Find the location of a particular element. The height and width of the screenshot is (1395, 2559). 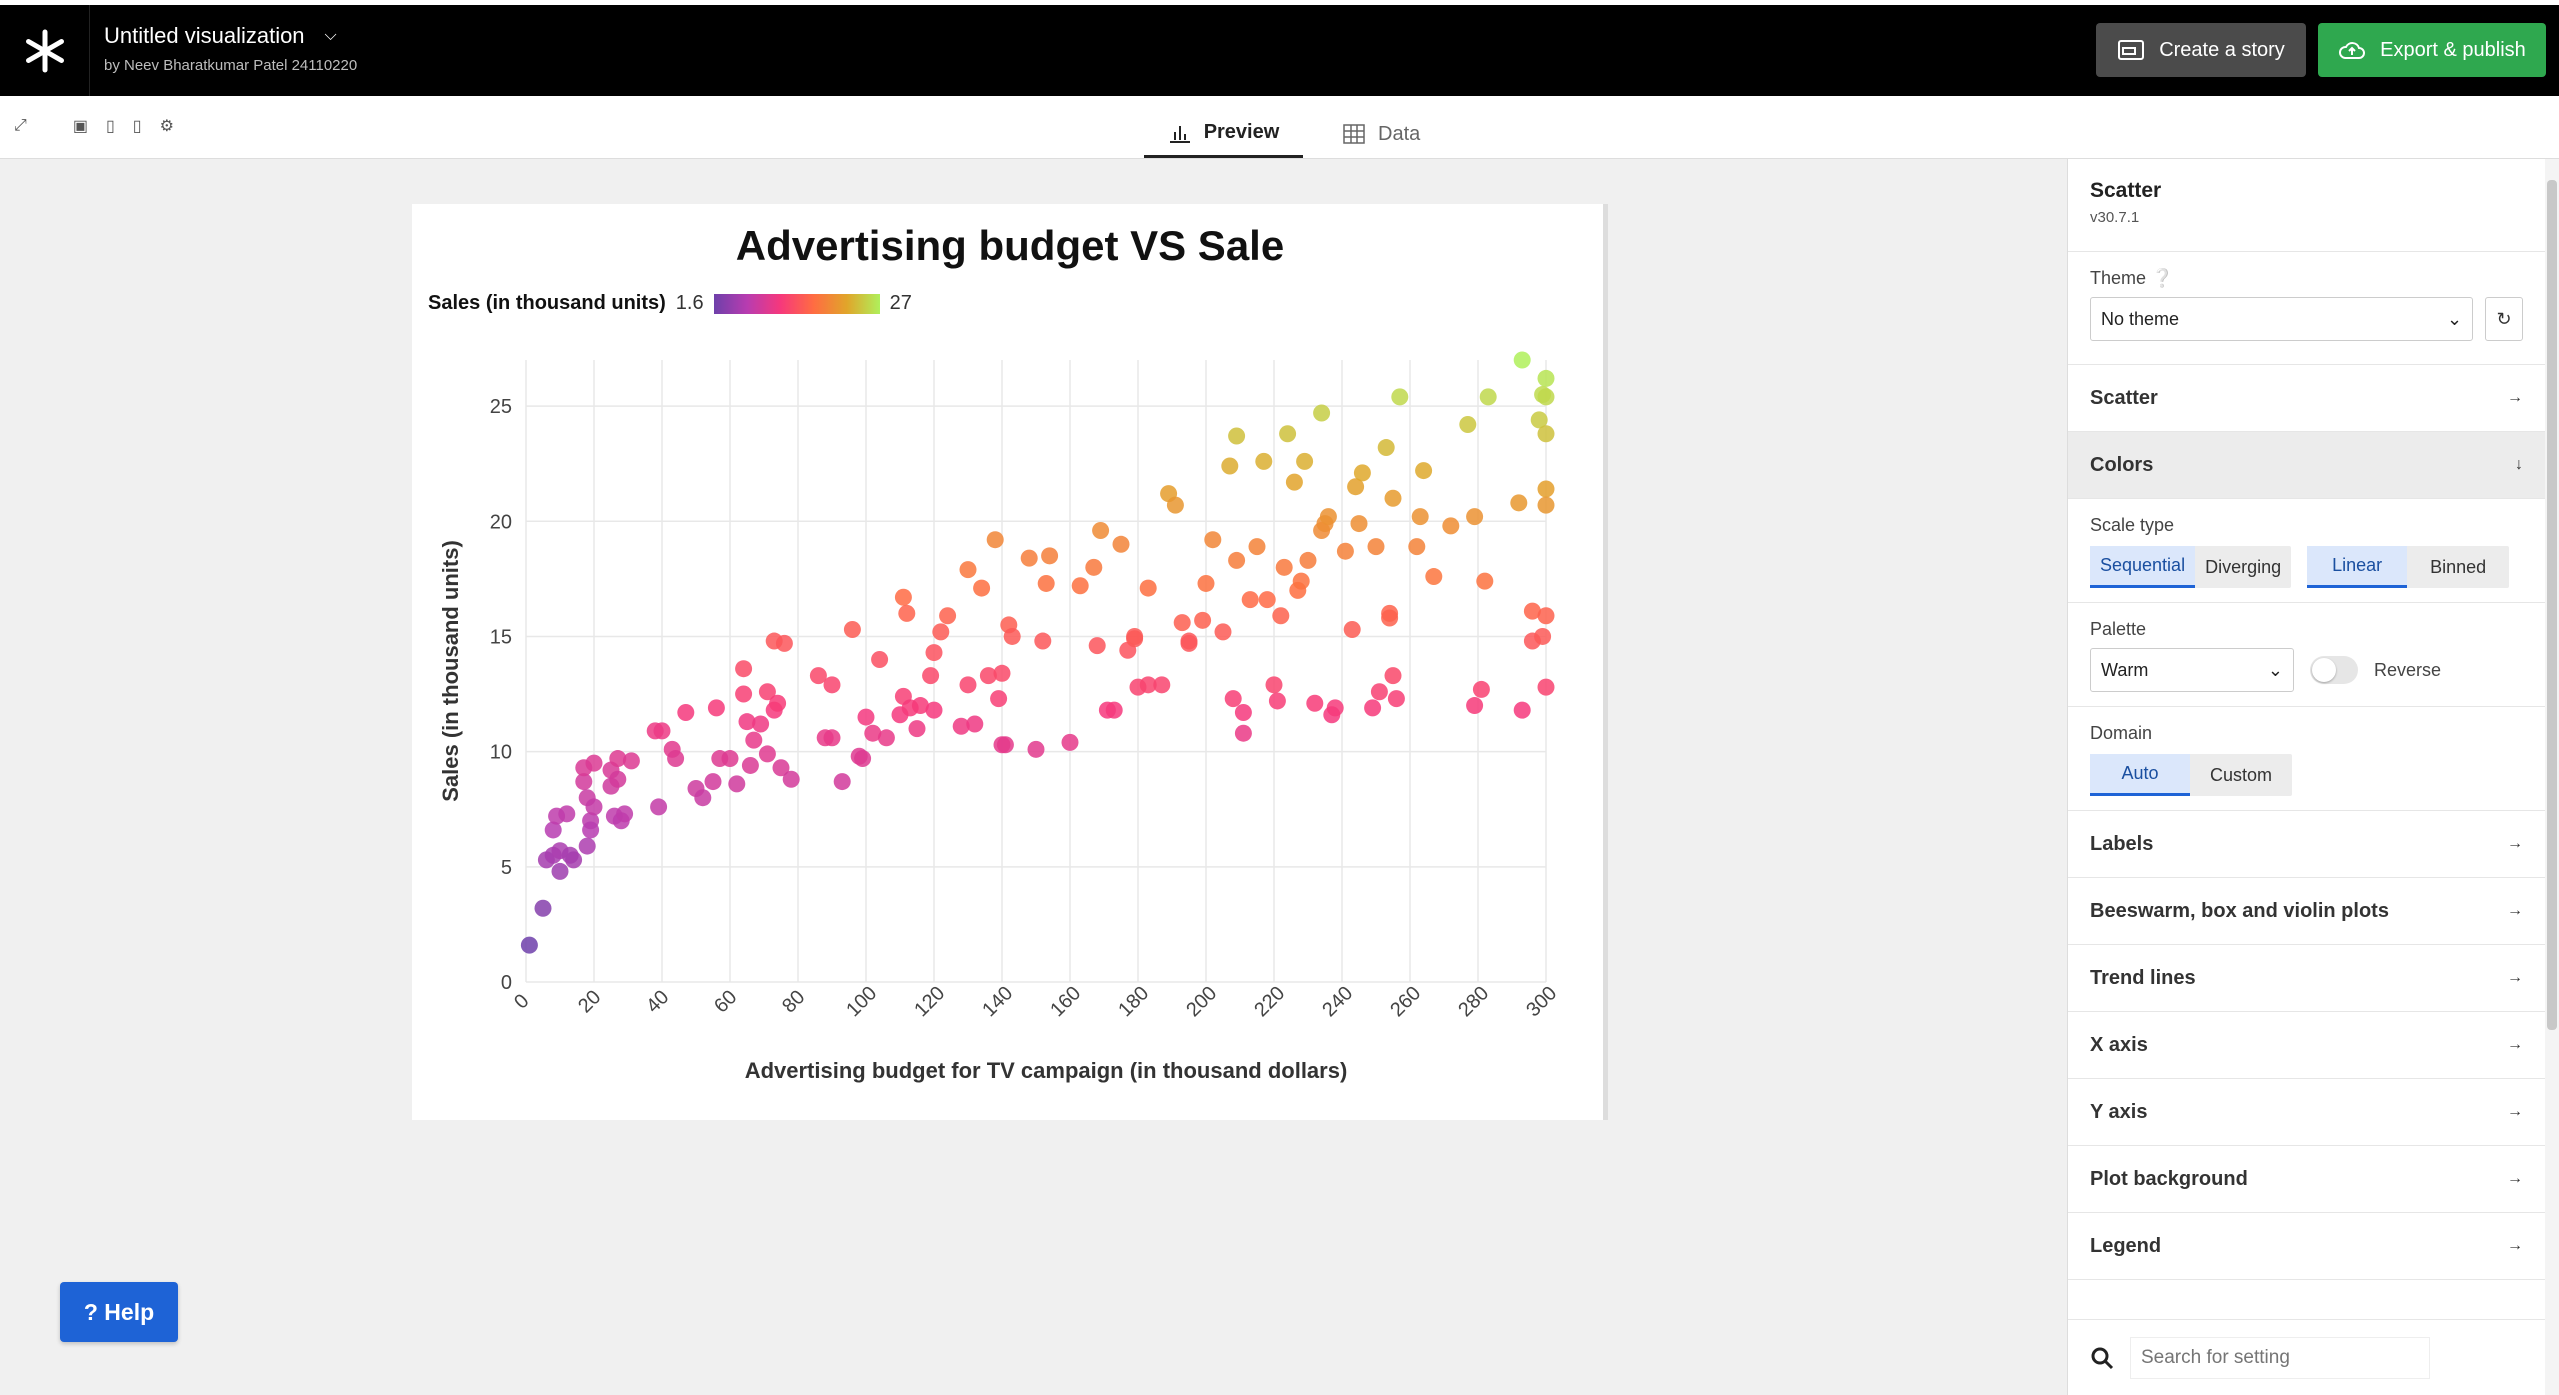

chevron-down-icon: ⌵ is located at coordinates (331, 36).